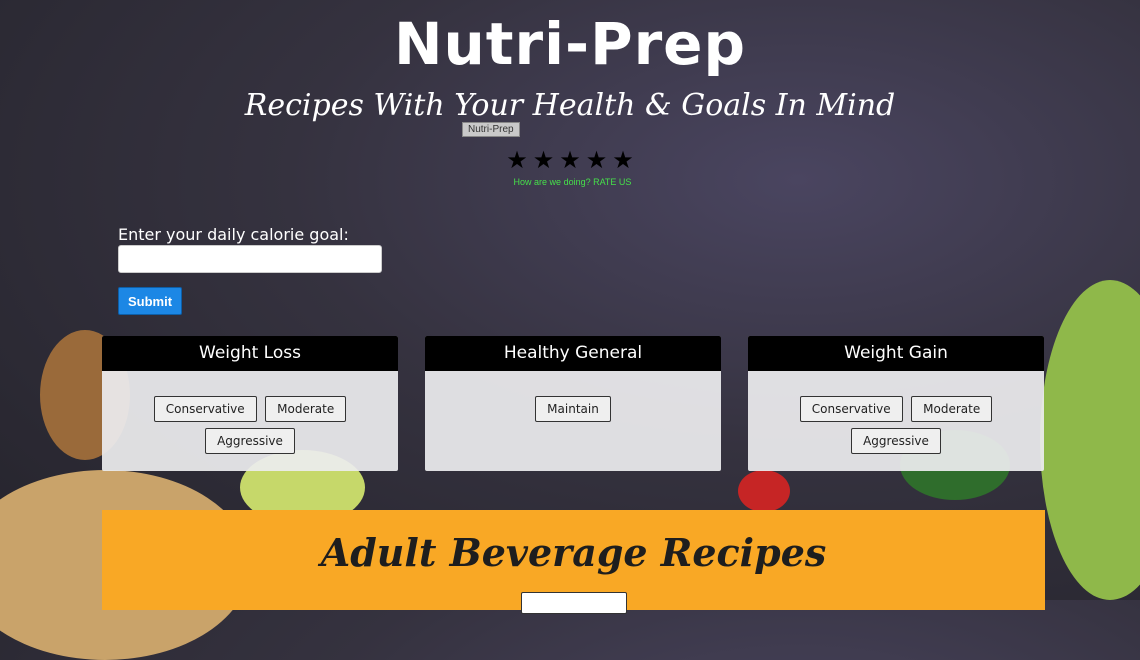 The width and height of the screenshot is (1140, 660). What do you see at coordinates (573, 353) in the screenshot?
I see `card-title: Healthy General` at bounding box center [573, 353].